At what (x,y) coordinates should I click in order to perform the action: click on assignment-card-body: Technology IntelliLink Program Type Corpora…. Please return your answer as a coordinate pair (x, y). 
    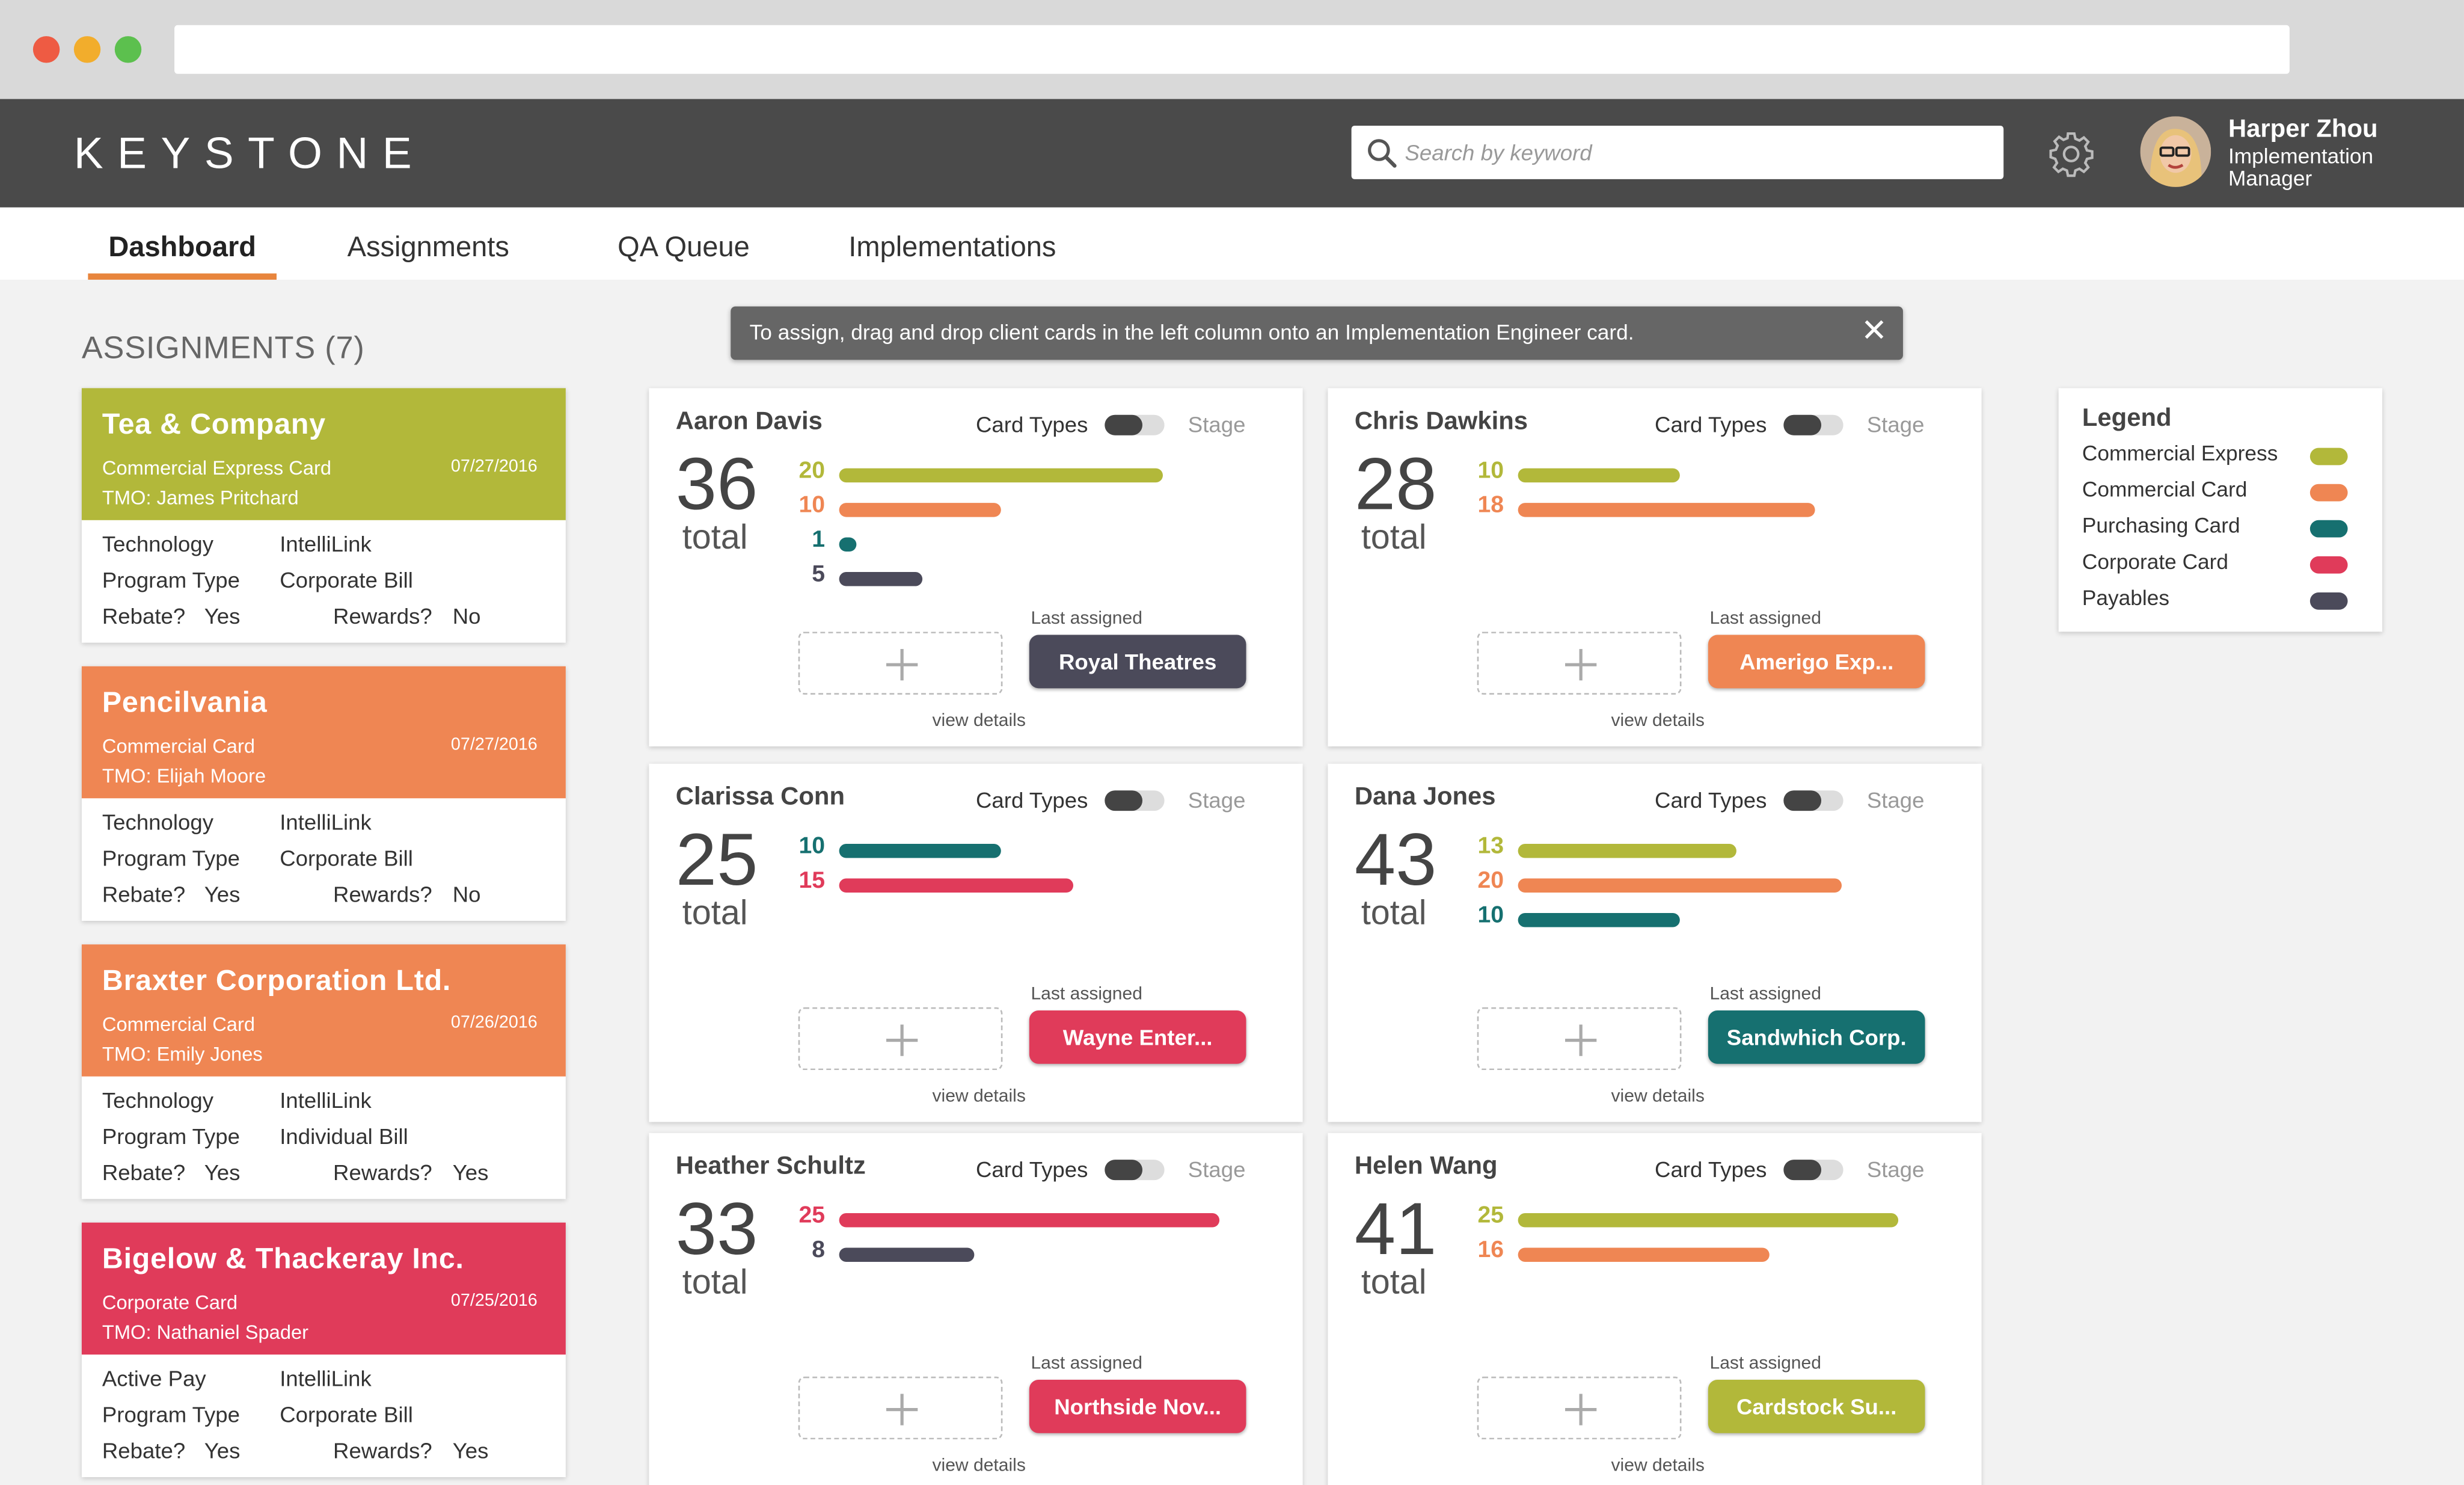
    Looking at the image, I should click on (324, 859).